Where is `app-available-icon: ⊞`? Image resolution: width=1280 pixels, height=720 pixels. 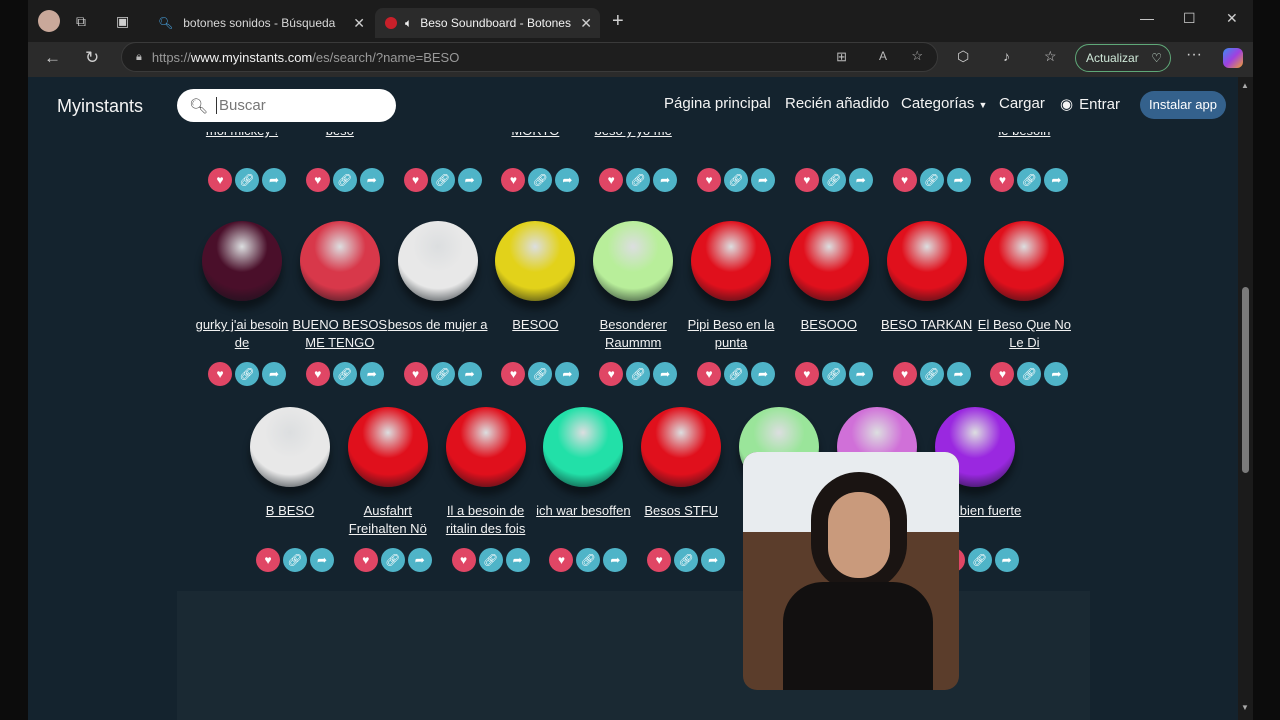
app-available-icon: ⊞ is located at coordinates (841, 57).